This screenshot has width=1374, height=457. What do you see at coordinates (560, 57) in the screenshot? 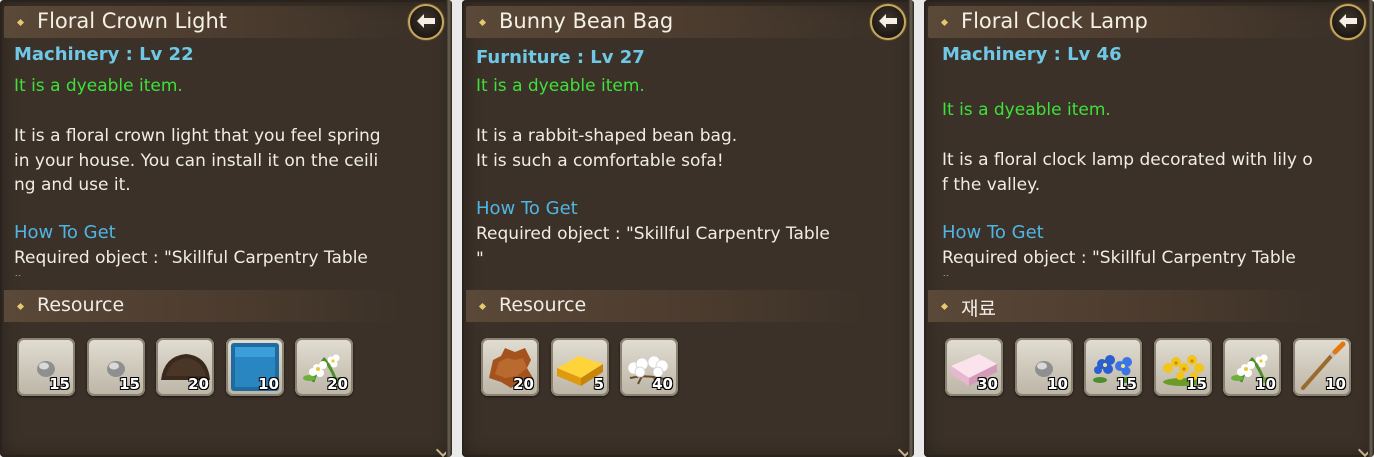
I see `item-category-level: Furniture : Lv 27` at bounding box center [560, 57].